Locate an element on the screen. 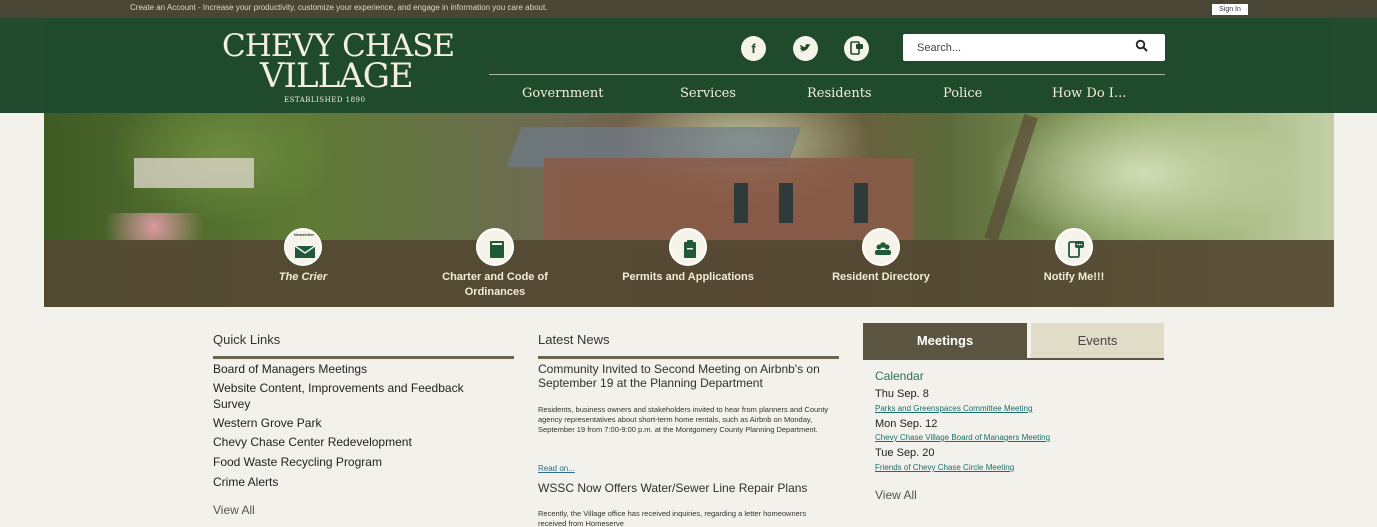 Image resolution: width=1377 pixels, height=527 pixels. quick-icon-directory: Resident Directory is located at coordinates (881, 267).